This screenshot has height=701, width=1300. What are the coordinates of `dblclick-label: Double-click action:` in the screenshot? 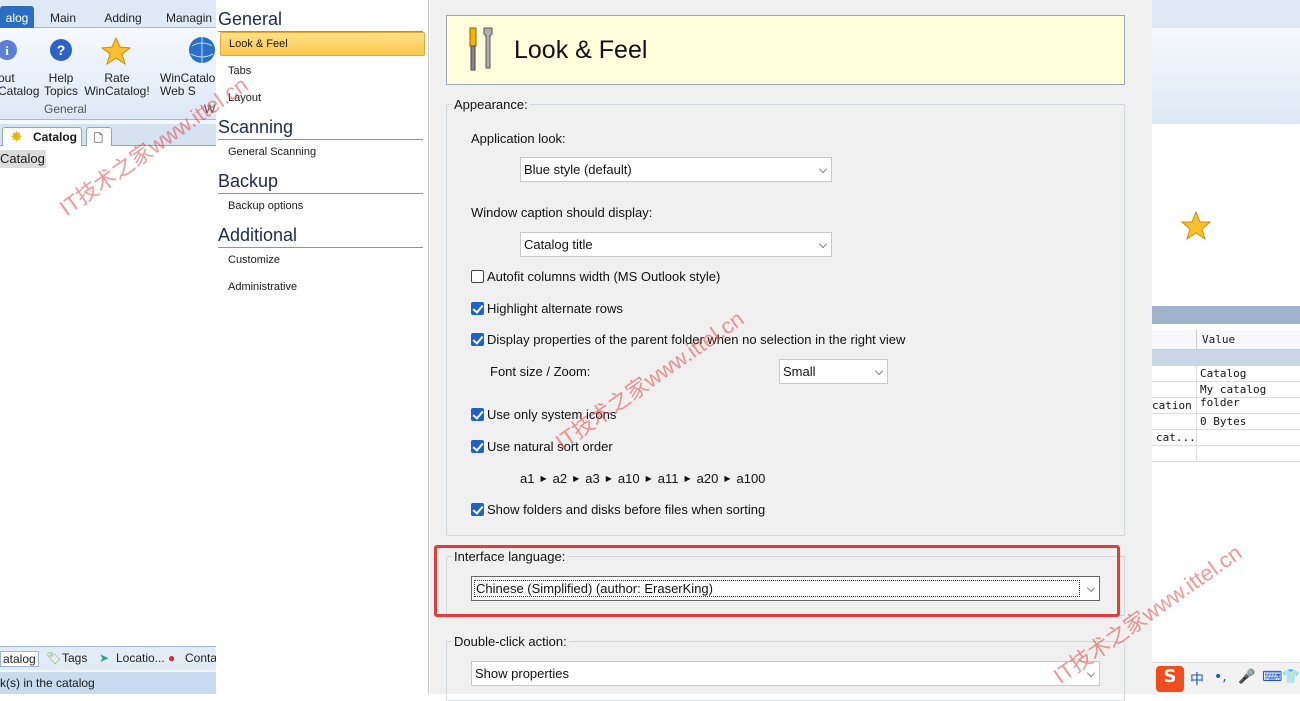 It's located at (510, 641).